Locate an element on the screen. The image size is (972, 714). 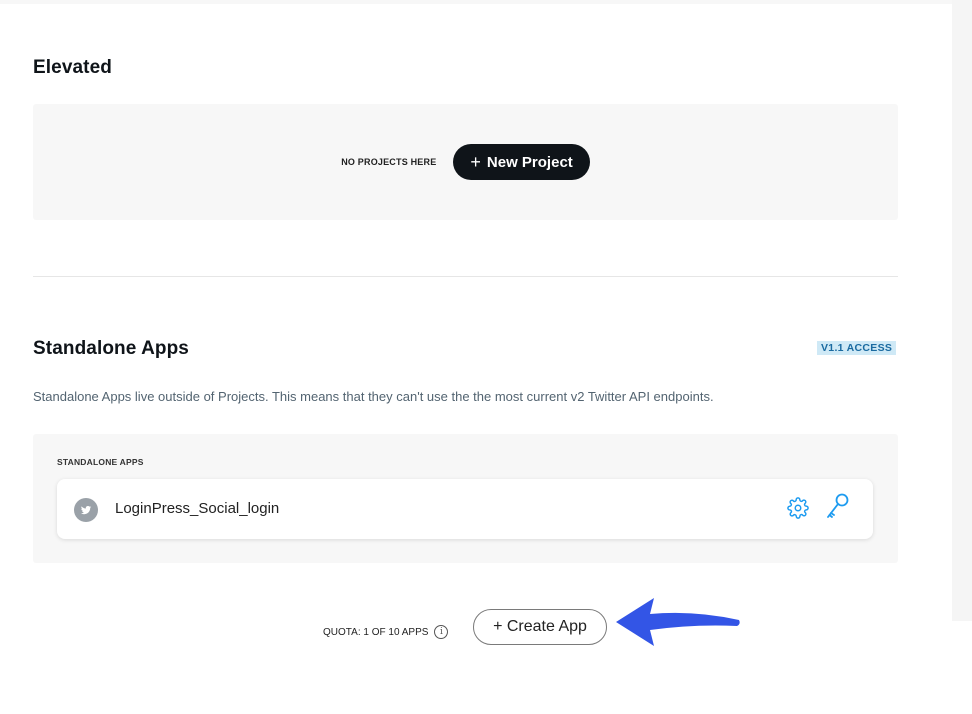
elevated-projects-panel: NO PROJECTS HERE + New Project is located at coordinates (465, 162).